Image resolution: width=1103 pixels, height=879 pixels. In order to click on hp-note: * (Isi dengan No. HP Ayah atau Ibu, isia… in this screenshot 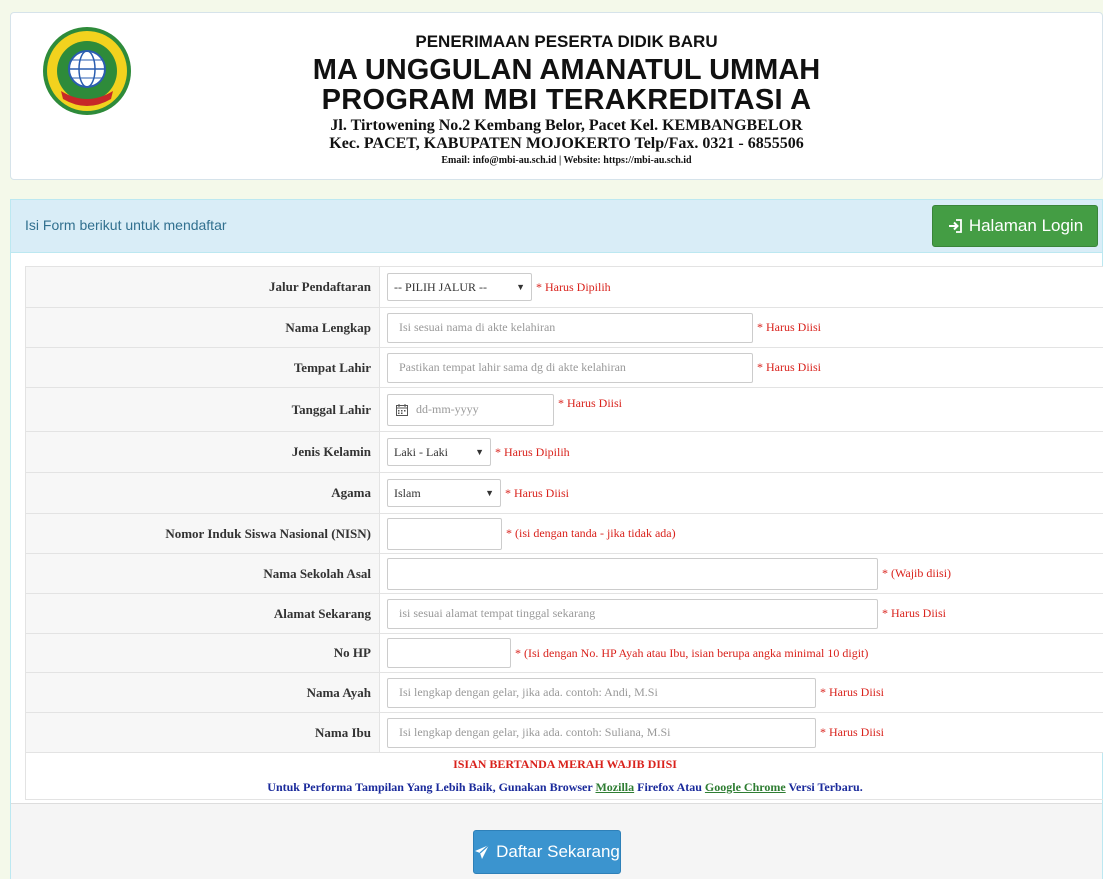, I will do `click(692, 652)`.